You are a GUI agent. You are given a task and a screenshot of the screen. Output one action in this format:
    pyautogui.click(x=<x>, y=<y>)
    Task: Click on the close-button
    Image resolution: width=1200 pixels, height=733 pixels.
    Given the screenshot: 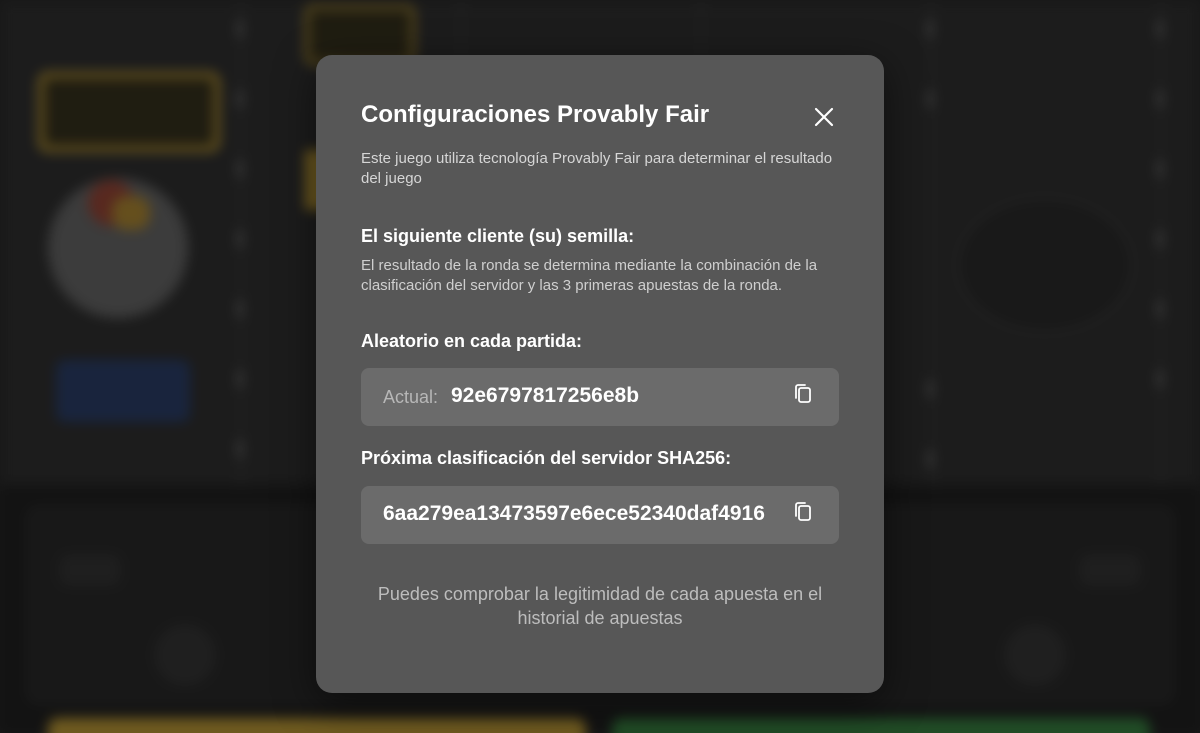 What is the action you would take?
    pyautogui.click(x=824, y=117)
    